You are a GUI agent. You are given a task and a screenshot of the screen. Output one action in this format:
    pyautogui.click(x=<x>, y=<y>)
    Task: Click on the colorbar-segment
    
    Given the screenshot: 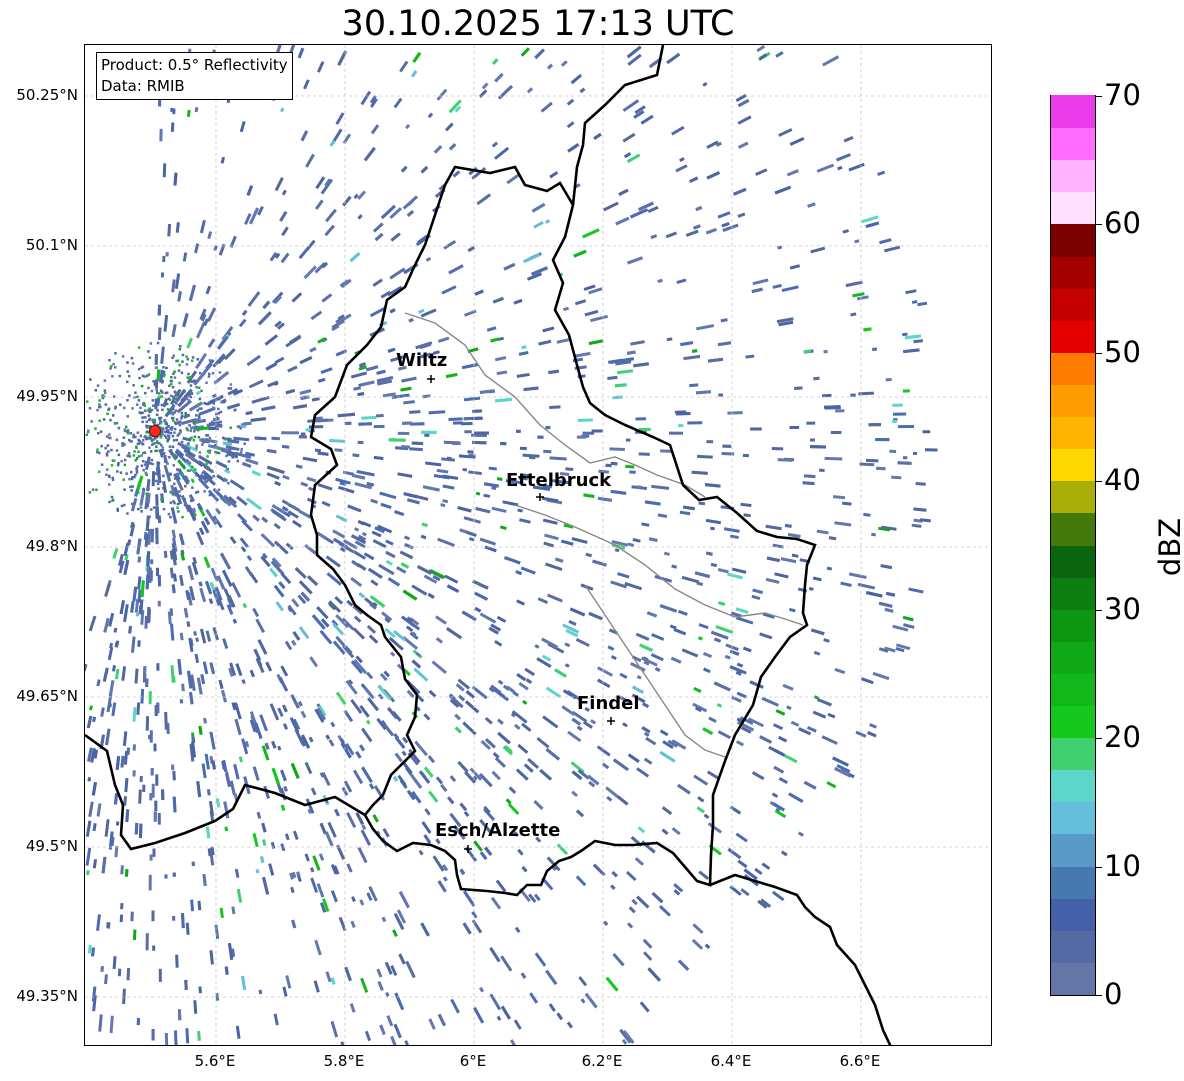 What is the action you would take?
    pyautogui.click(x=1073, y=240)
    